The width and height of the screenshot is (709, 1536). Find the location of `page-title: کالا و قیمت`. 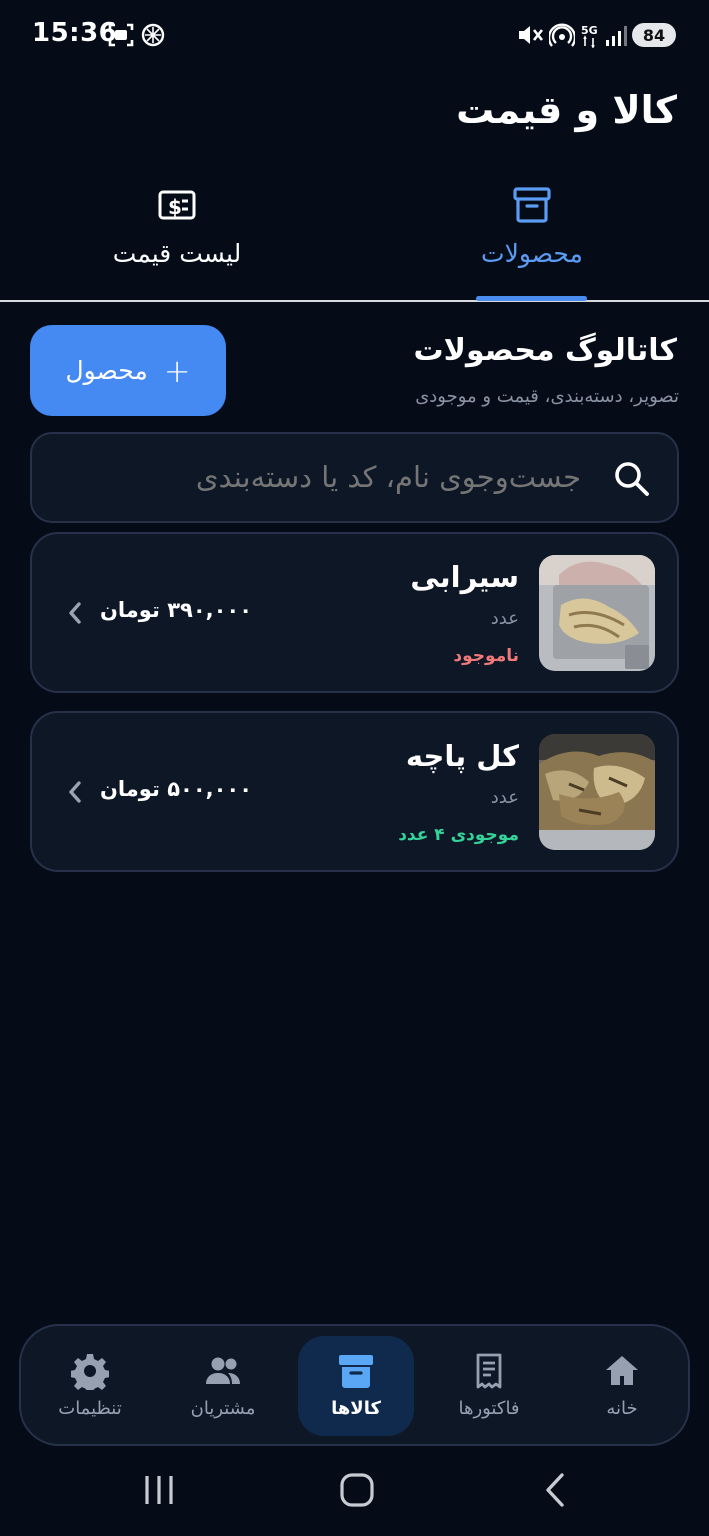

page-title: کالا و قیمت is located at coordinates (566, 110).